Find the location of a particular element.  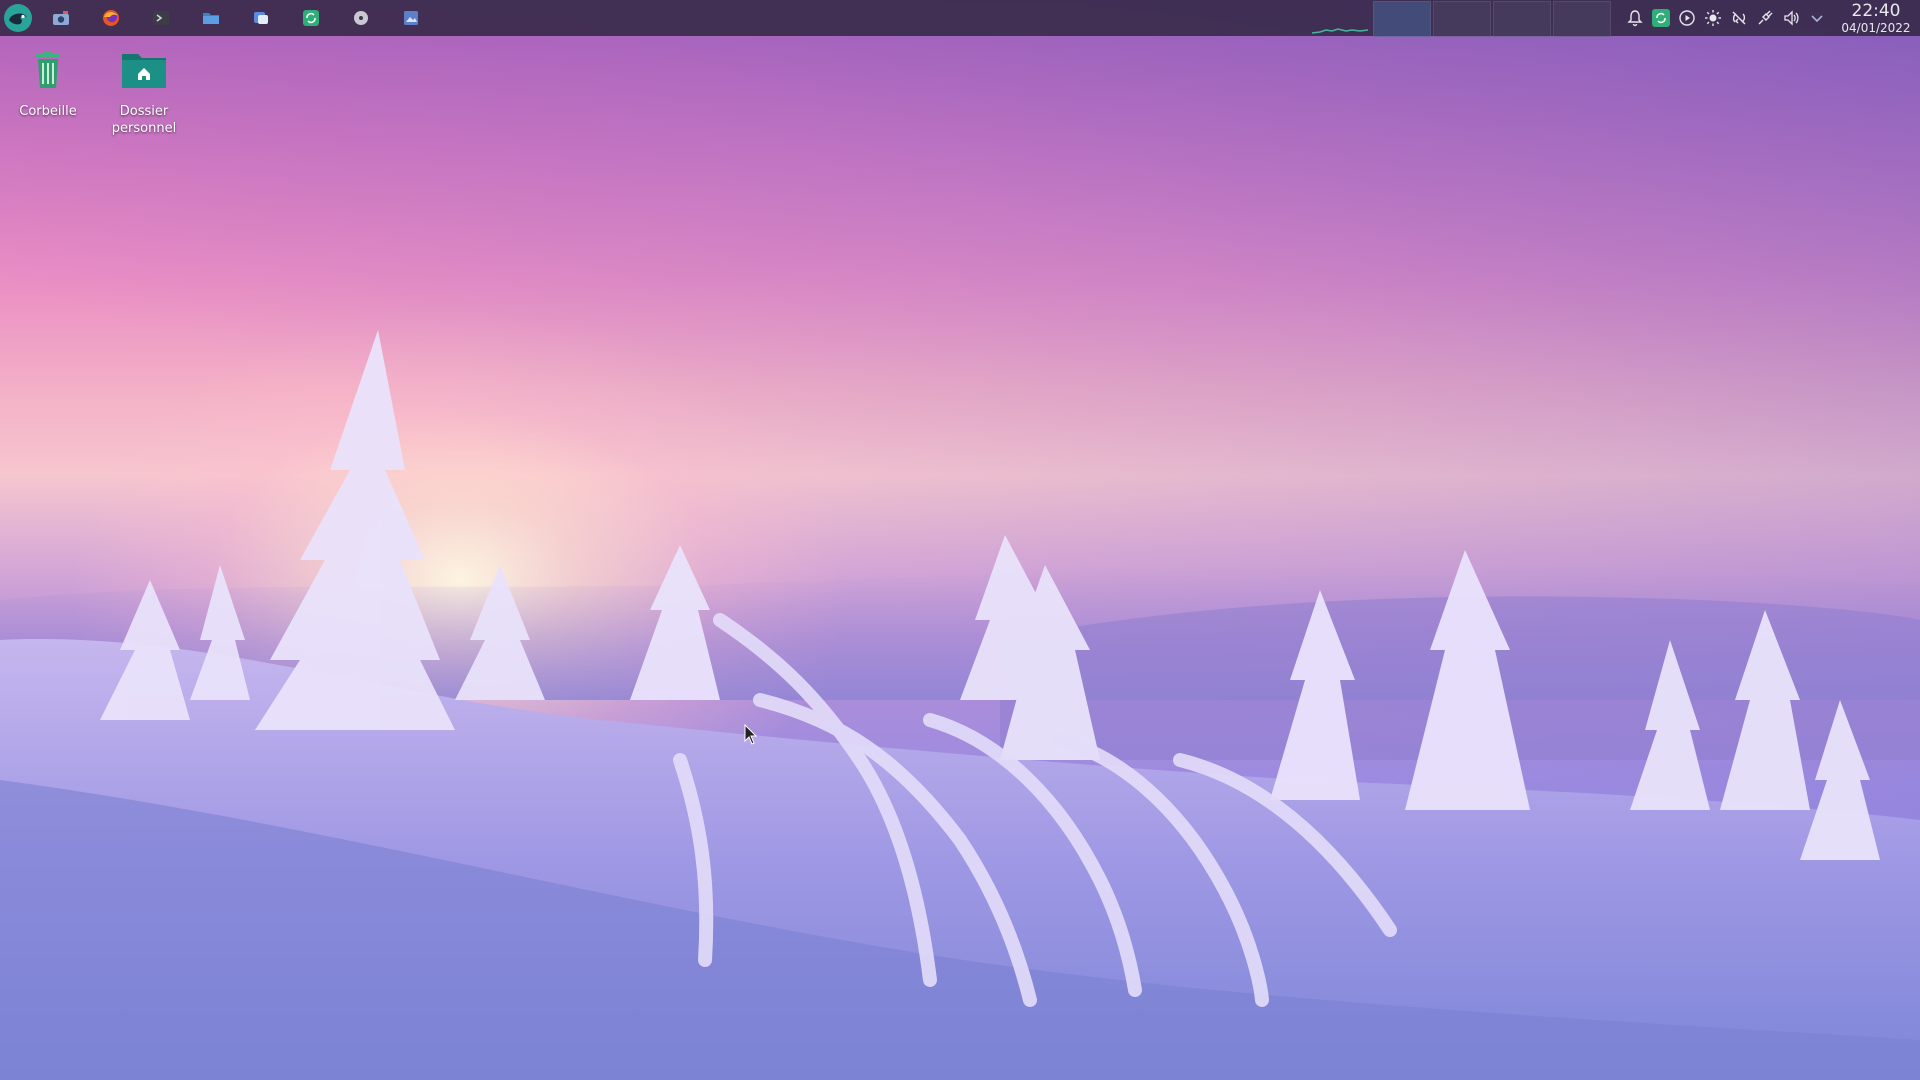

volume-icon is located at coordinates (1791, 18).